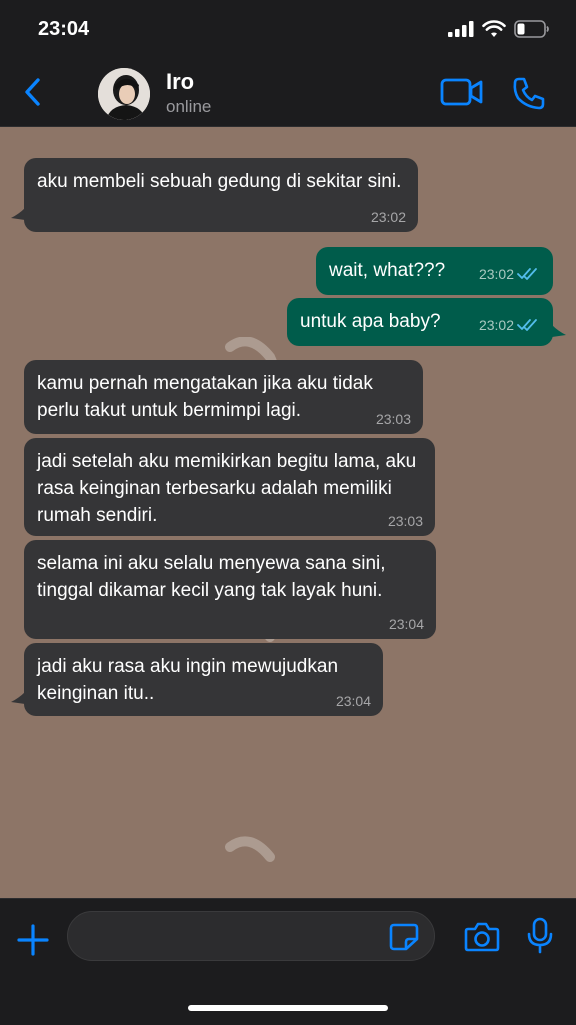 The width and height of the screenshot is (576, 1025). Describe the element at coordinates (288, 29) in the screenshot. I see `status-bar: 23:04` at that location.